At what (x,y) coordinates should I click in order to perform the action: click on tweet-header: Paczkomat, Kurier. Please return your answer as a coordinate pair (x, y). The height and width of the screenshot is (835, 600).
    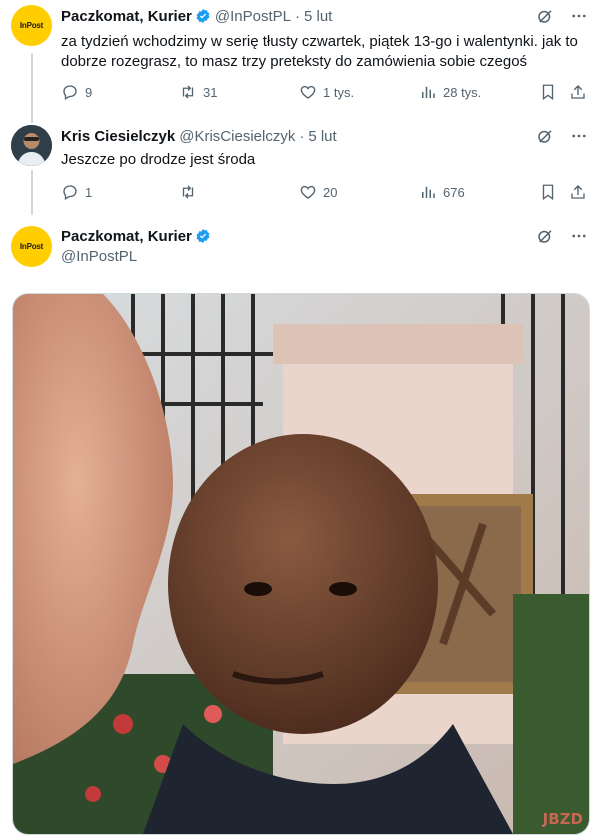
    Looking at the image, I should click on (324, 236).